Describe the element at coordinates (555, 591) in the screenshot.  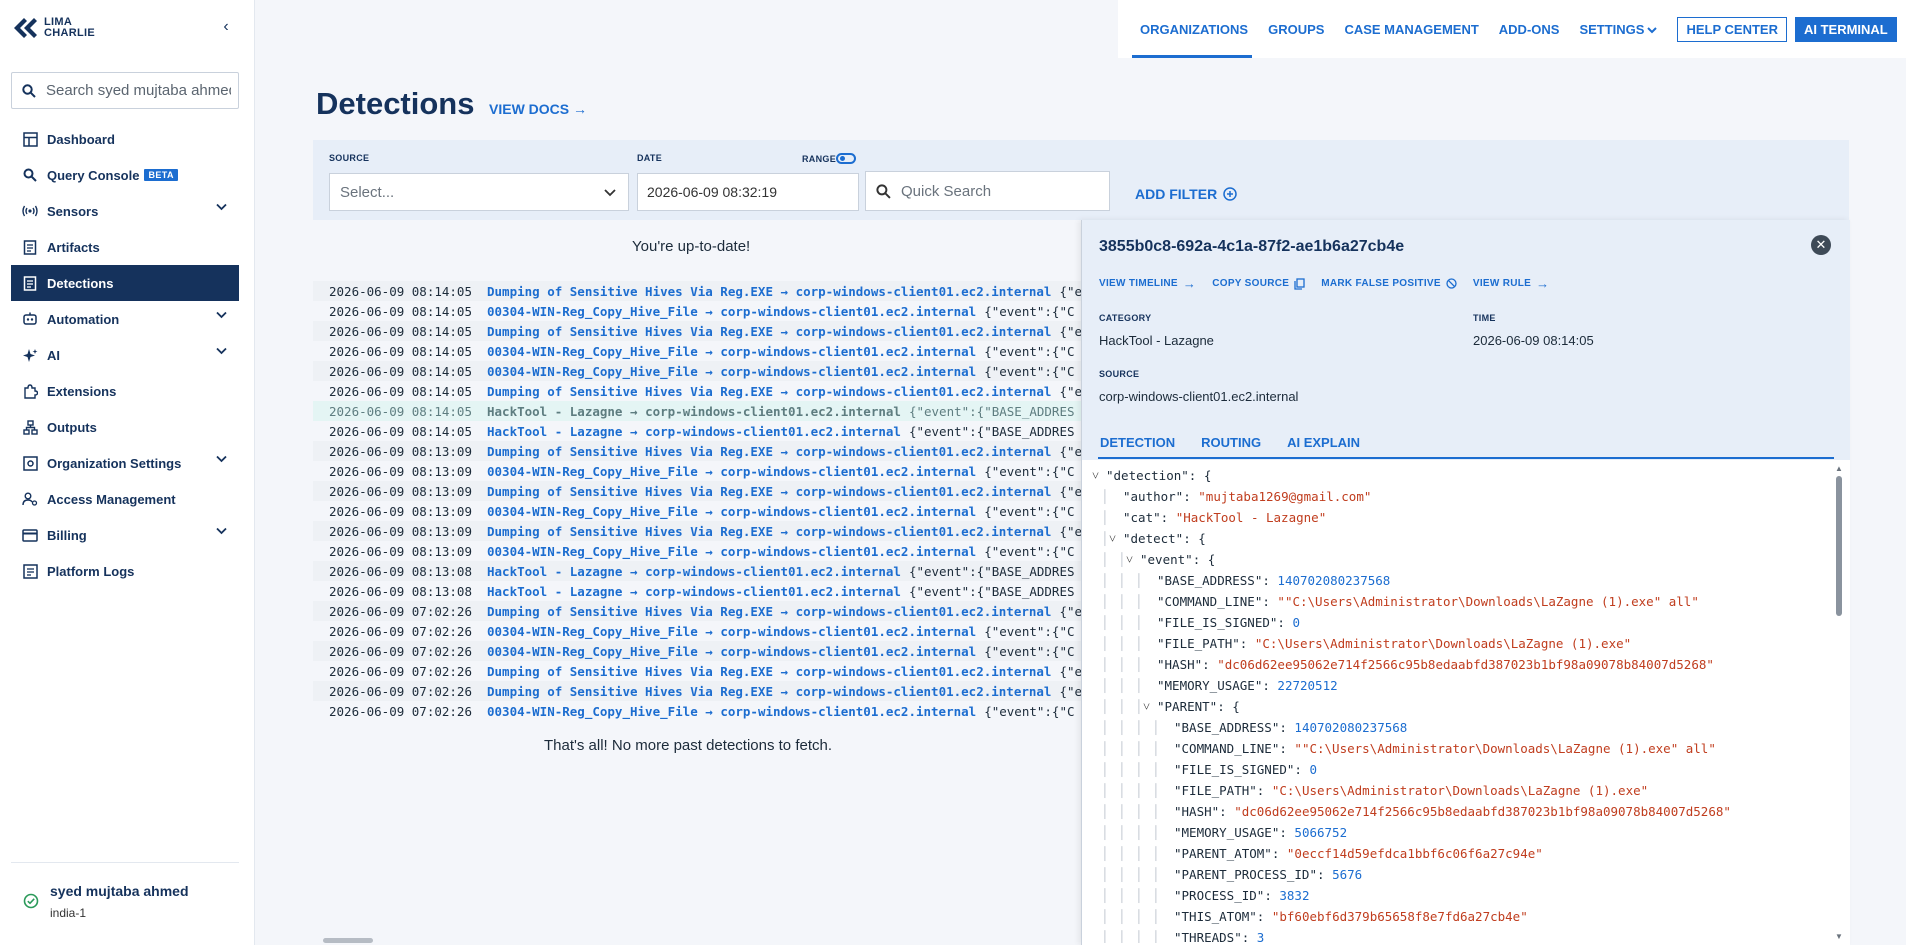
I see `detection-rule-name: HackTool - Lazagne` at that location.